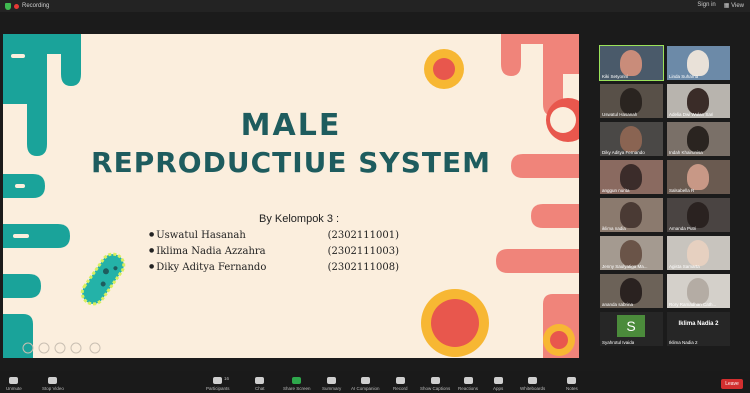  I want to click on reactions-button: Reactions, so click(468, 384).